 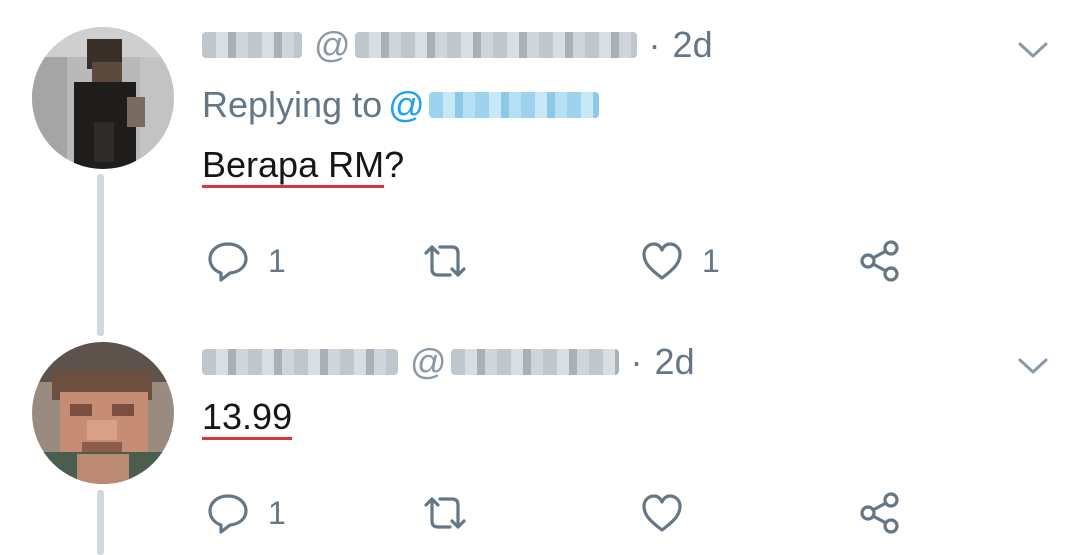 I want to click on replied-handle-redacted, so click(x=513, y=105).